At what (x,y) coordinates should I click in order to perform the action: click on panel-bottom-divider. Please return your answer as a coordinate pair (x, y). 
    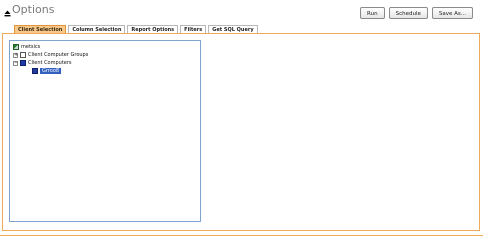
    Looking at the image, I should click on (241, 235).